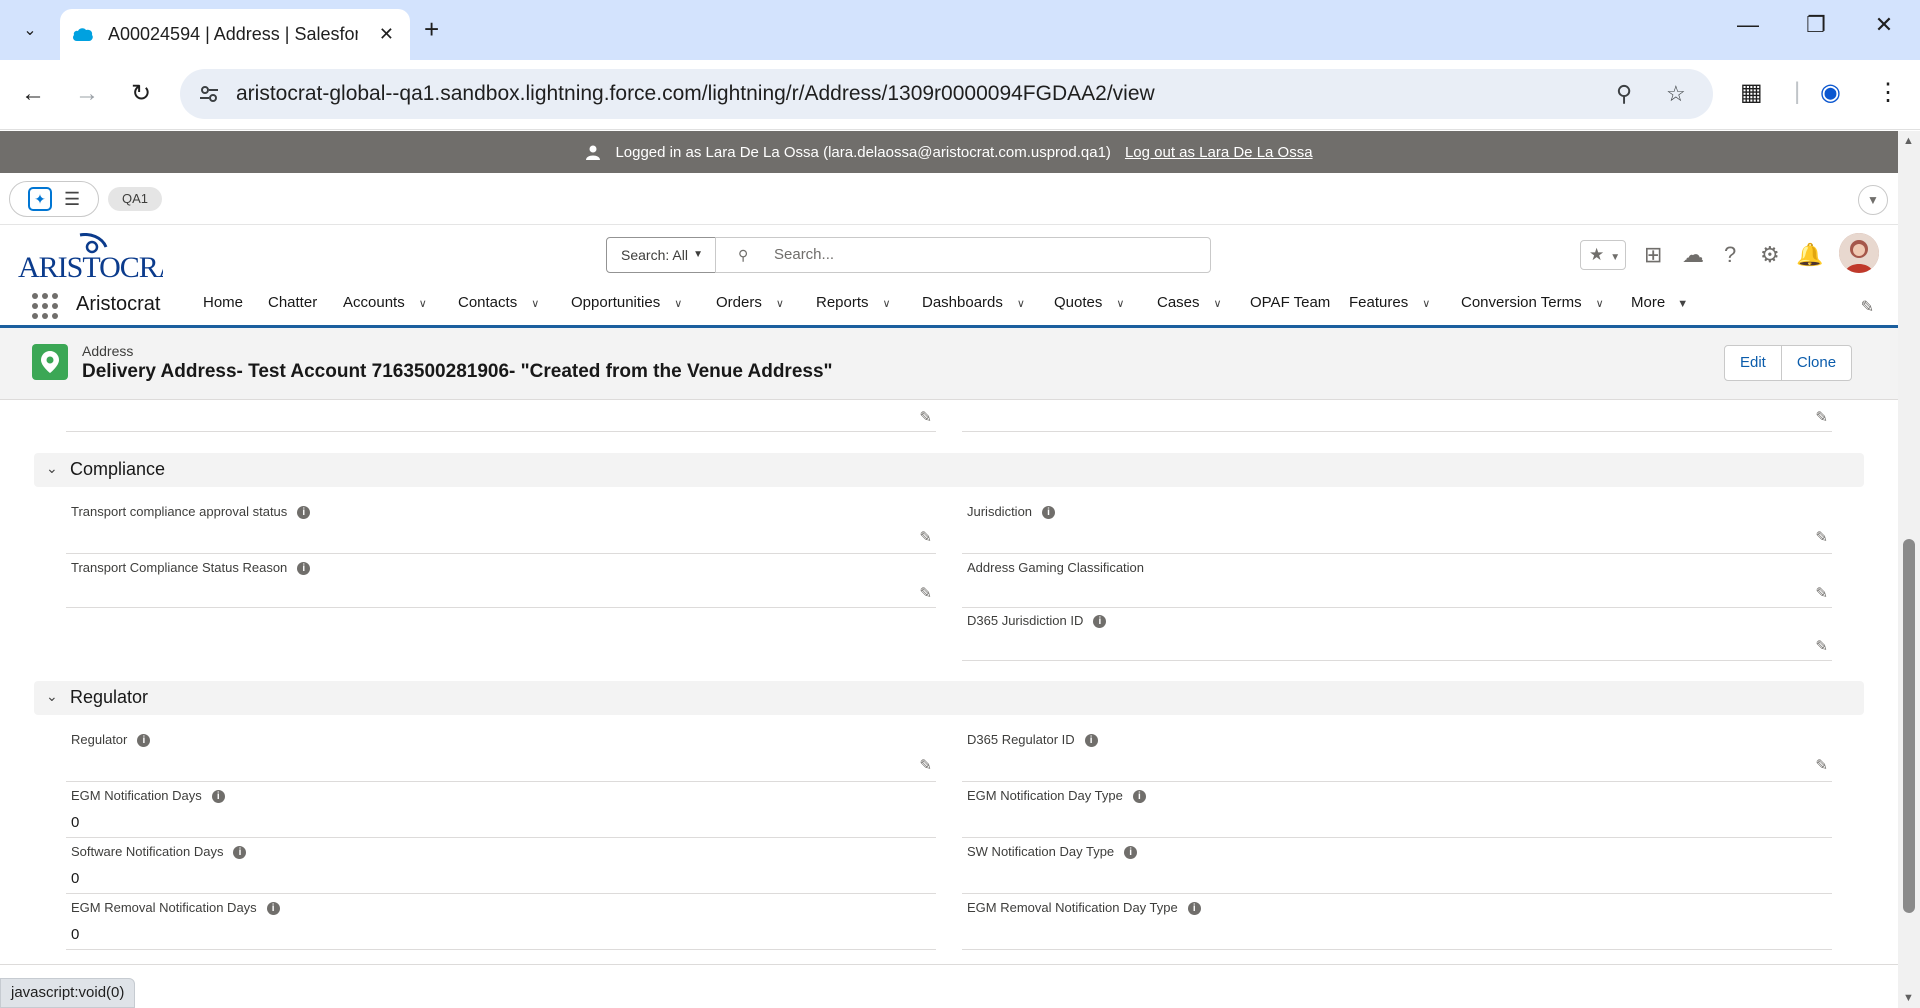 This screenshot has height=1008, width=1920. What do you see at coordinates (1909, 726) in the screenshot?
I see `scrollbar-thumb` at bounding box center [1909, 726].